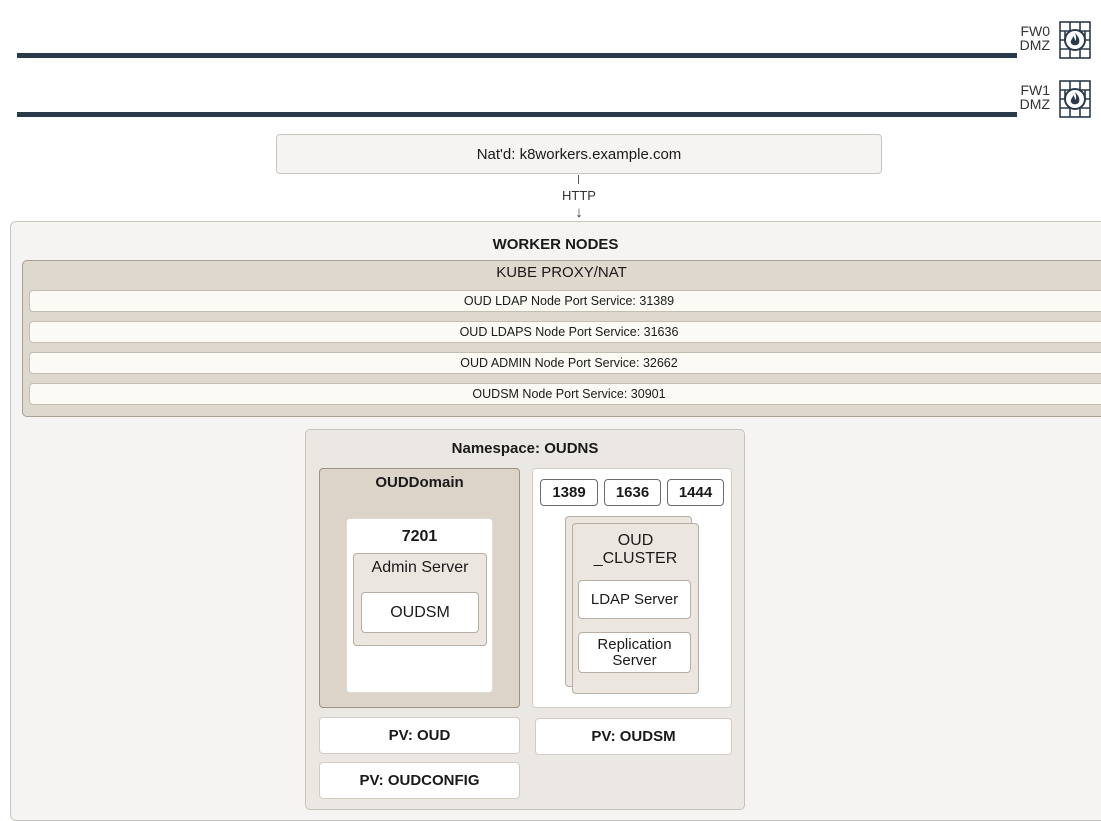 Image resolution: width=1101 pixels, height=821 pixels. What do you see at coordinates (419, 780) in the screenshot?
I see `pv-oudconfig: PV: OUDCONFIG` at bounding box center [419, 780].